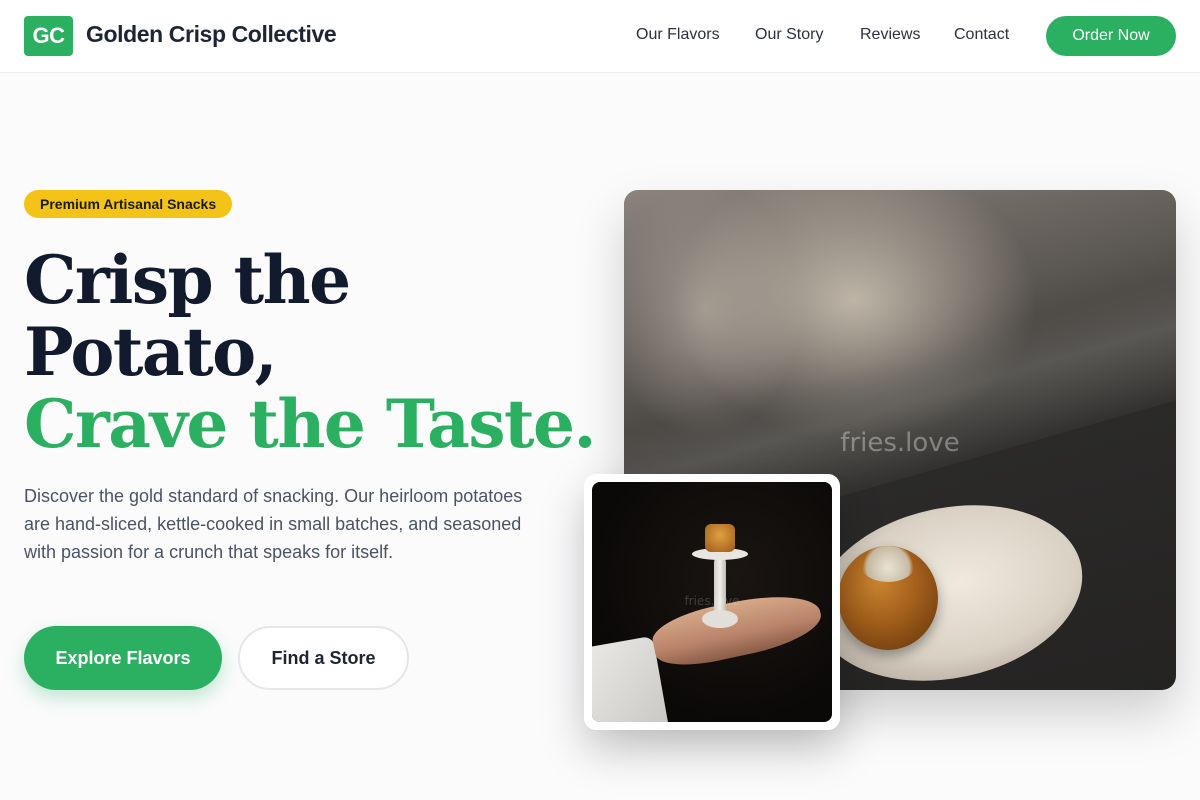 Image resolution: width=1200 pixels, height=800 pixels. What do you see at coordinates (310, 424) in the screenshot?
I see `headline-line-3: Crave the Taste.` at bounding box center [310, 424].